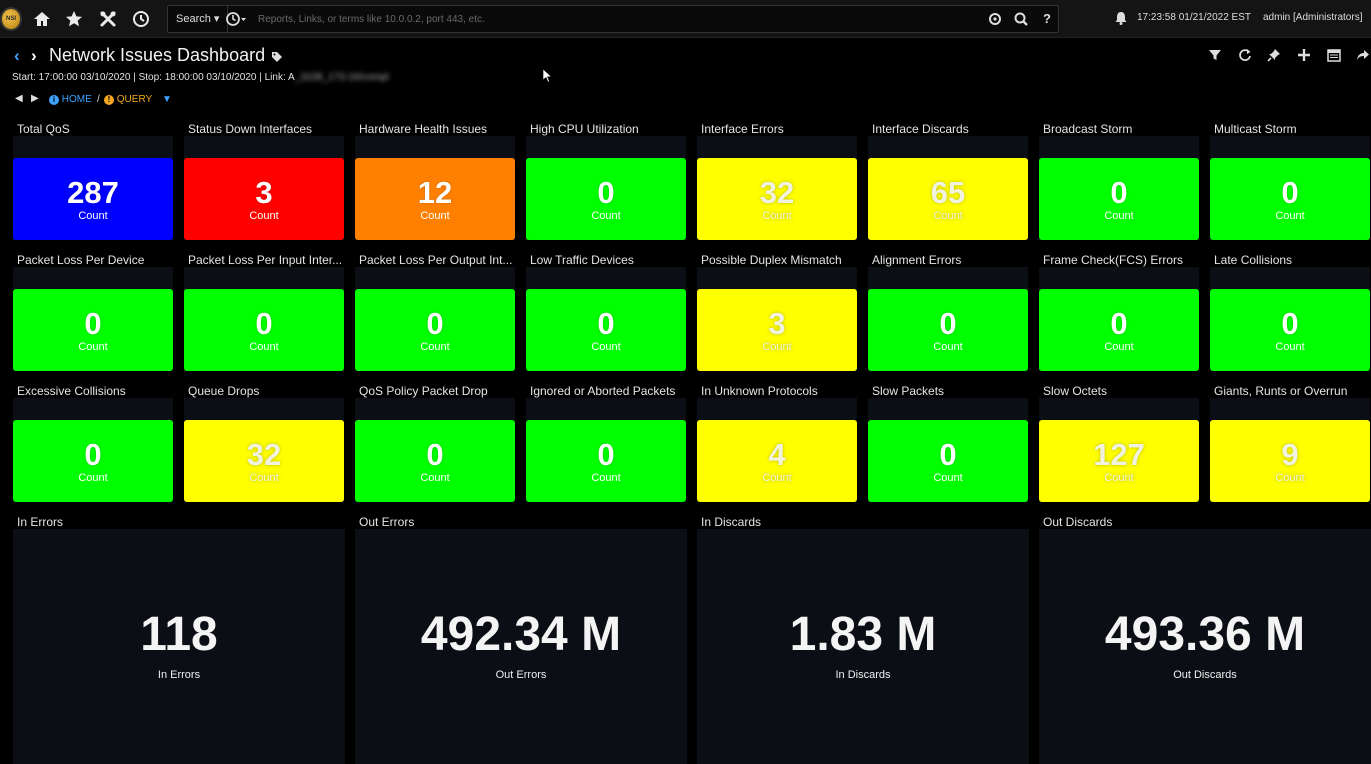  Describe the element at coordinates (35, 98) in the screenshot. I see `breadcrumb-forward-icon: ▶` at that location.